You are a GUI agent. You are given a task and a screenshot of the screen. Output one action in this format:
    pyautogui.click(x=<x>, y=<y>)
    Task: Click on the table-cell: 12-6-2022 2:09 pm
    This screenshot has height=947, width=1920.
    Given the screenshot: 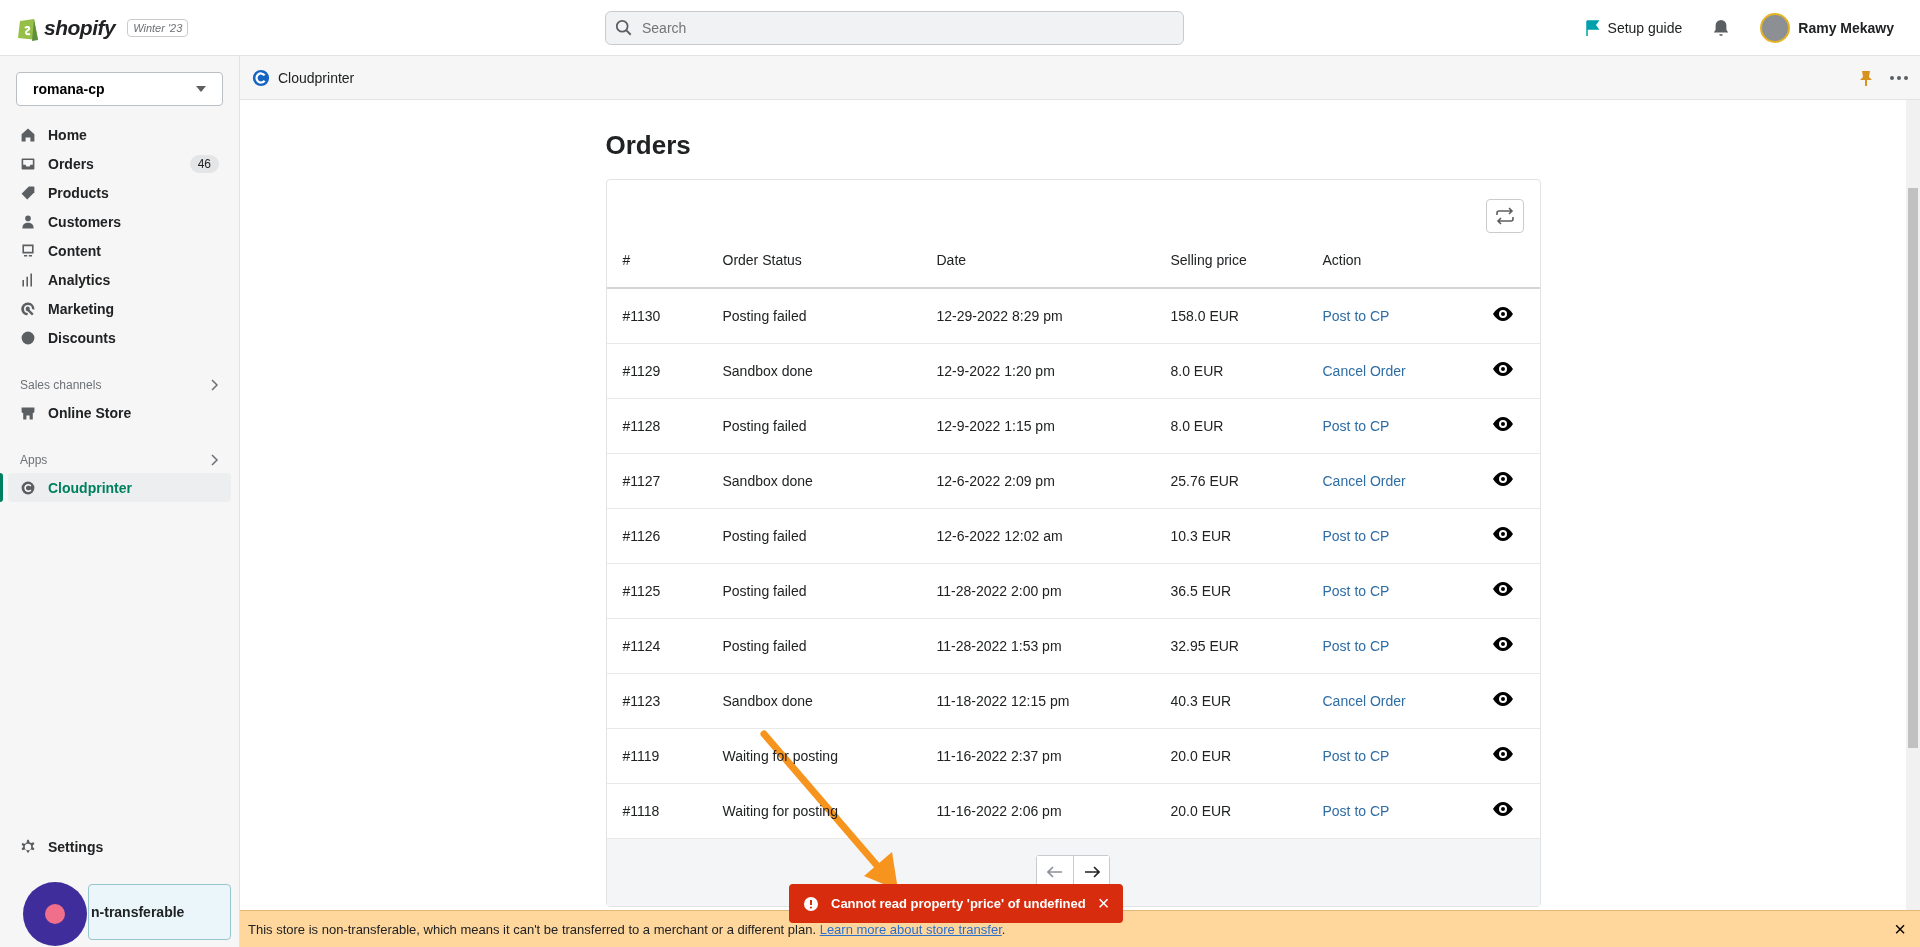 What is the action you would take?
    pyautogui.click(x=995, y=480)
    